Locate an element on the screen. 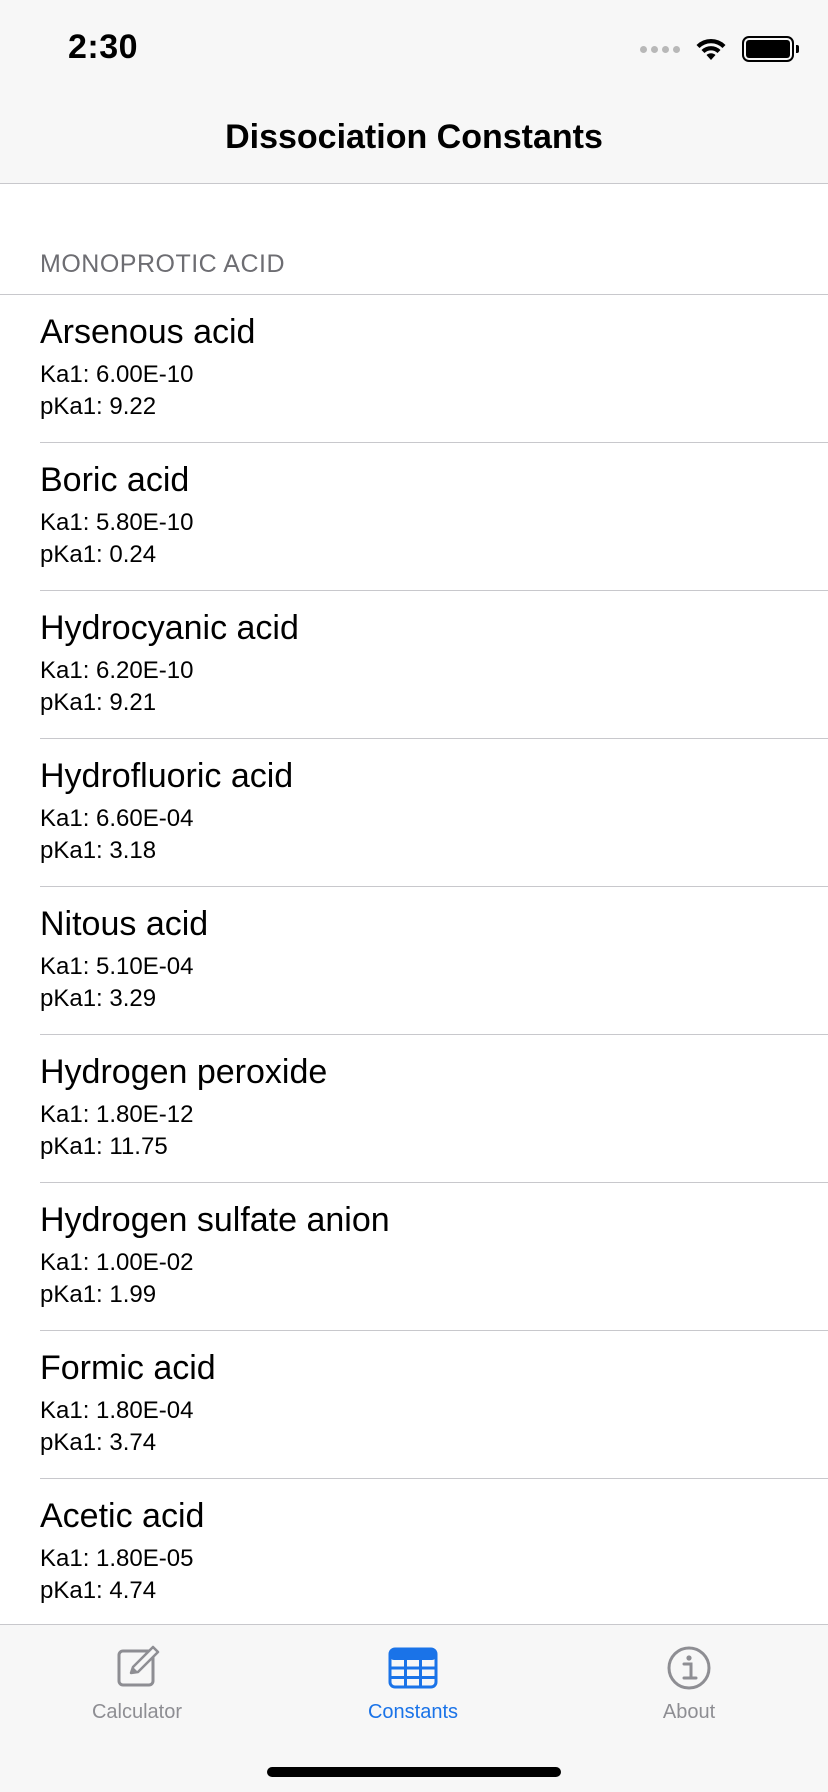 This screenshot has width=828, height=1792. pka-value: pKa1: 0.24 is located at coordinates (98, 554).